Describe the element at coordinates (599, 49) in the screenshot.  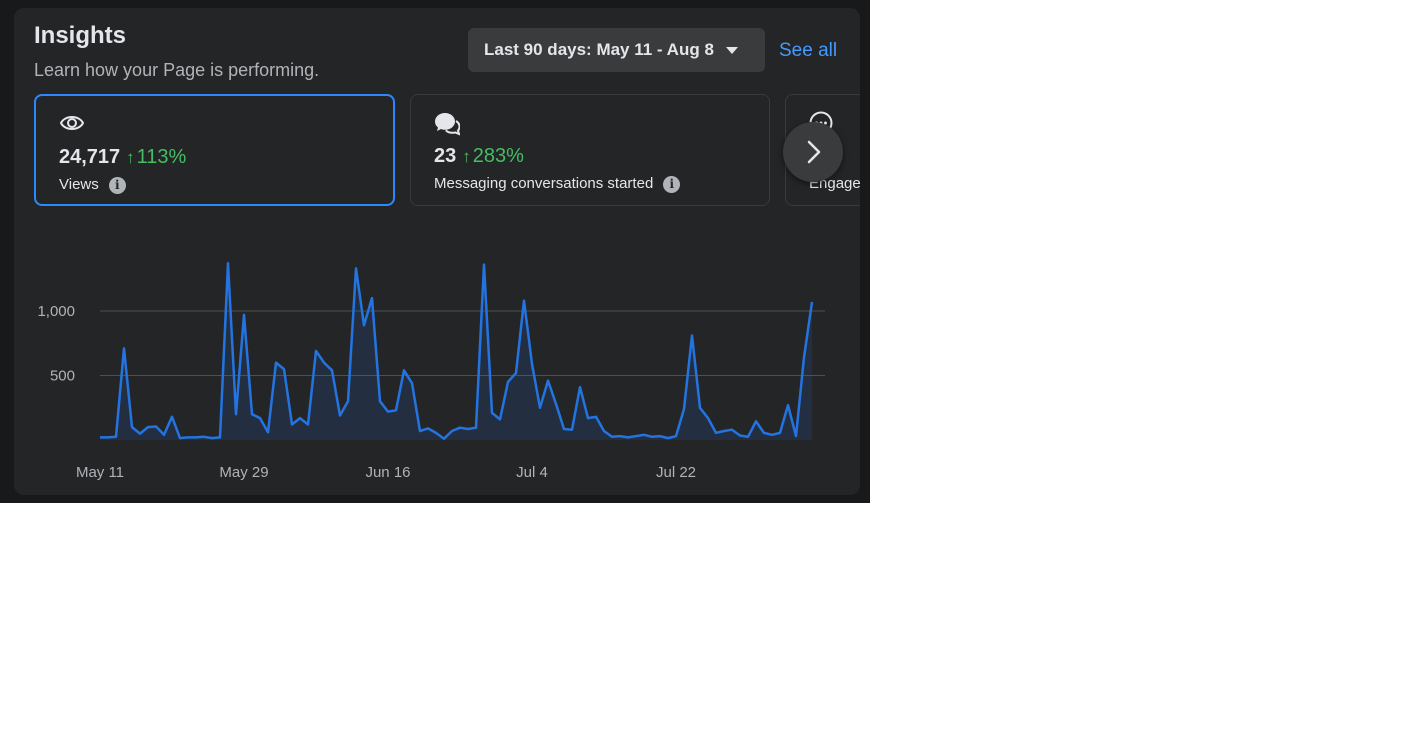
I see `date-range-label: Last 90 days: May 11 - Aug 8` at that location.